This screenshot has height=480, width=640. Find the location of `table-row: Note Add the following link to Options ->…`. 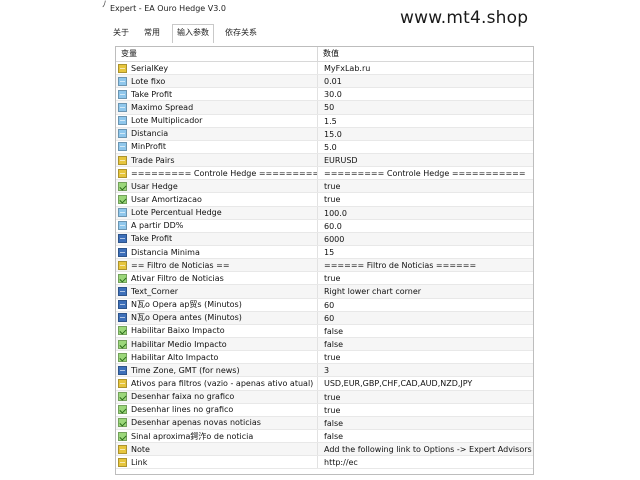

table-row: Note Add the following link to Options ->… is located at coordinates (324, 450).